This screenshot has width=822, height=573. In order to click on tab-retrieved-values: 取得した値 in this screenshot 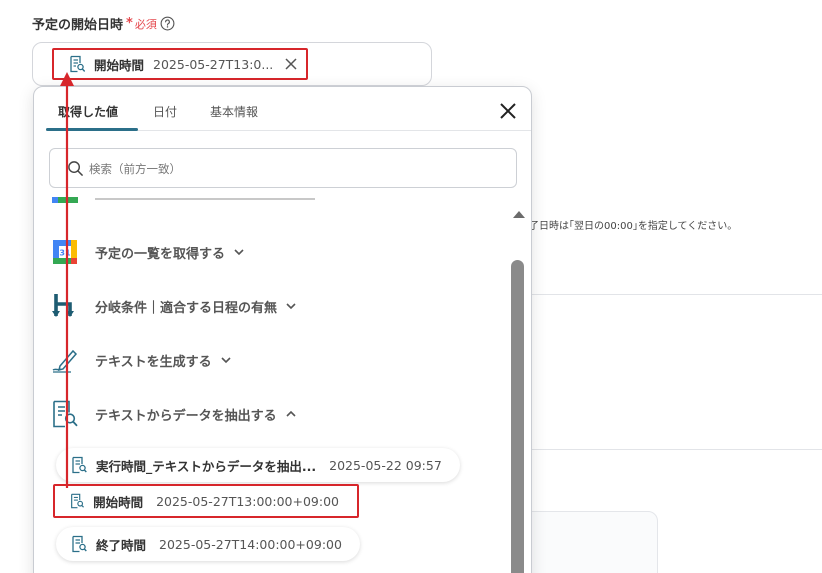, I will do `click(88, 111)`.